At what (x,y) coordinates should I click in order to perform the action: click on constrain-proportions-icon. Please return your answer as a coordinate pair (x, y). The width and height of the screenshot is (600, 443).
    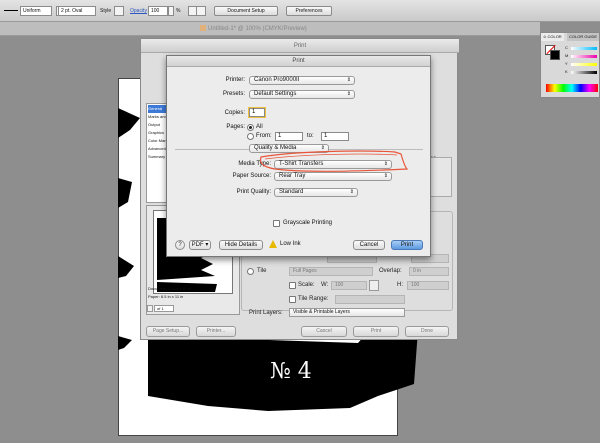
    Looking at the image, I should click on (374, 285).